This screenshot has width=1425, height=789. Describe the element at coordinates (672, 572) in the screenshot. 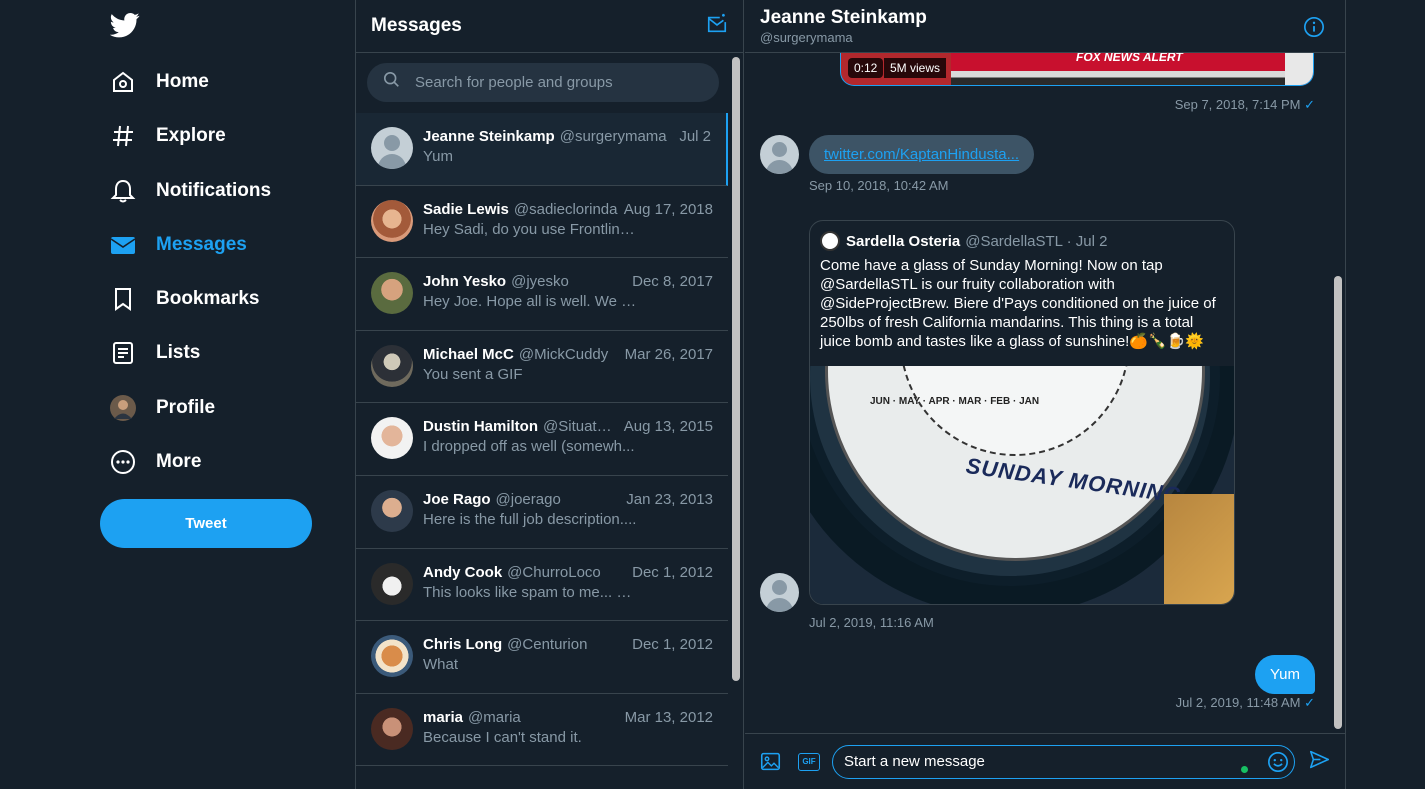

I see `conversation-date: Dec 1, 2012` at that location.